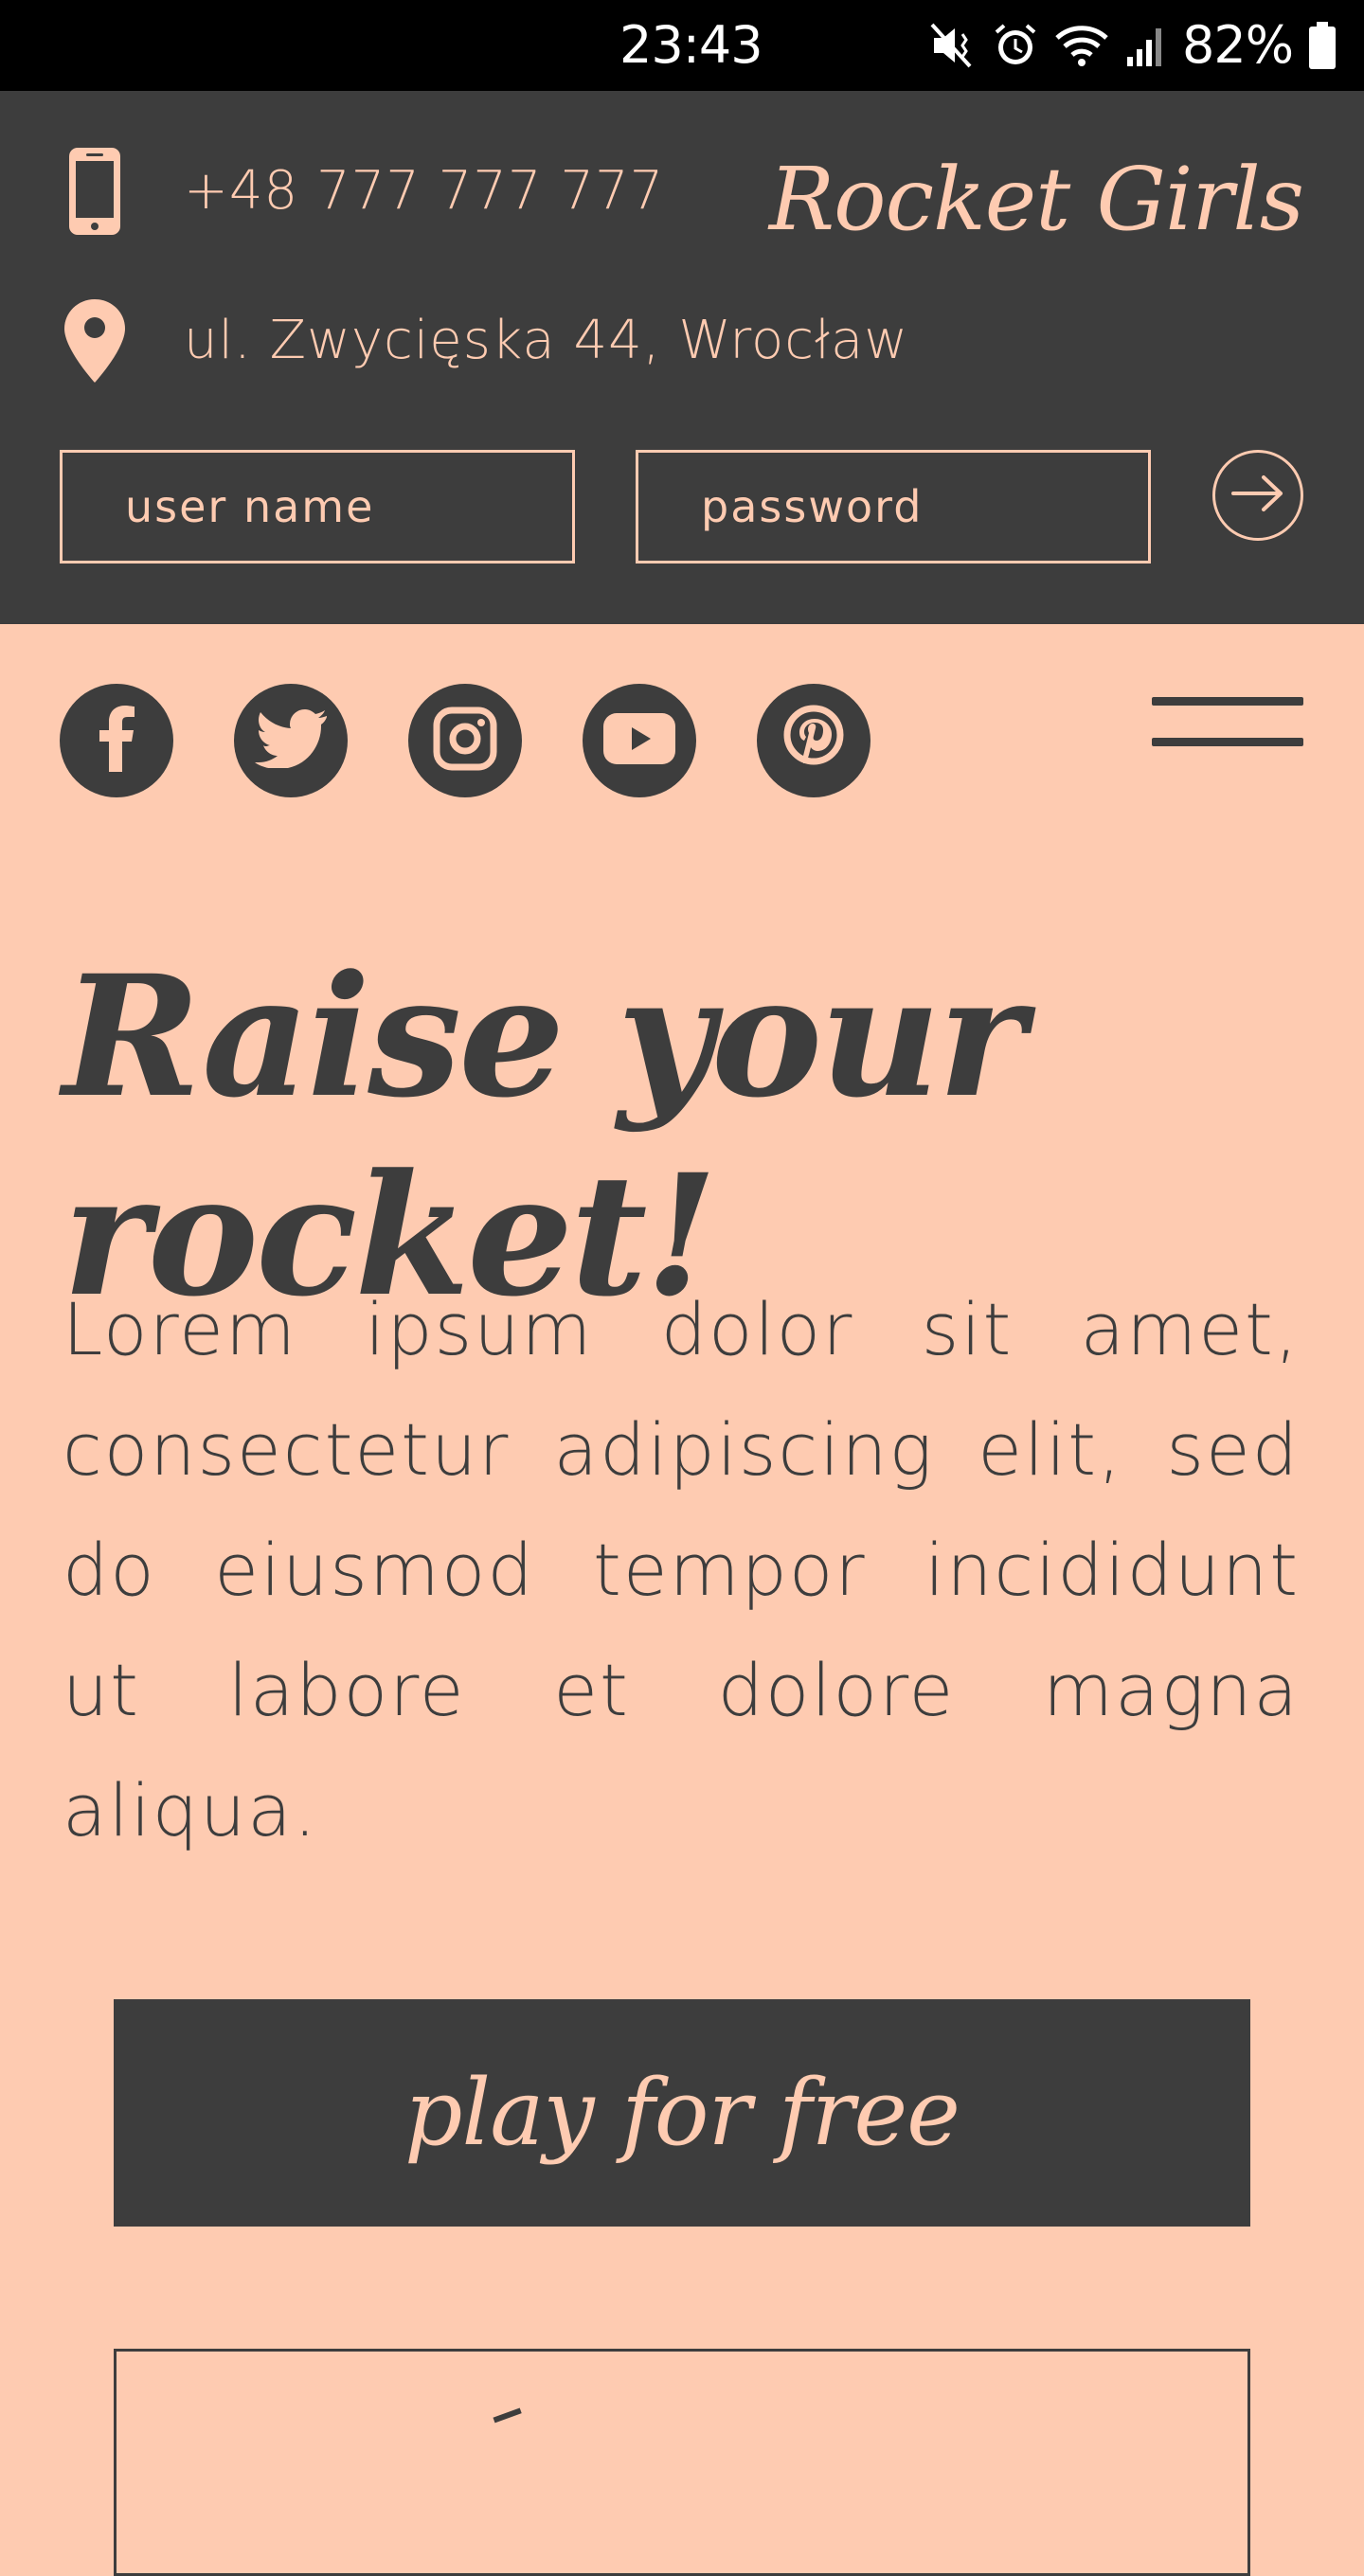 This screenshot has width=1364, height=2576. What do you see at coordinates (1227, 701) in the screenshot?
I see `menu-icon-line-top` at bounding box center [1227, 701].